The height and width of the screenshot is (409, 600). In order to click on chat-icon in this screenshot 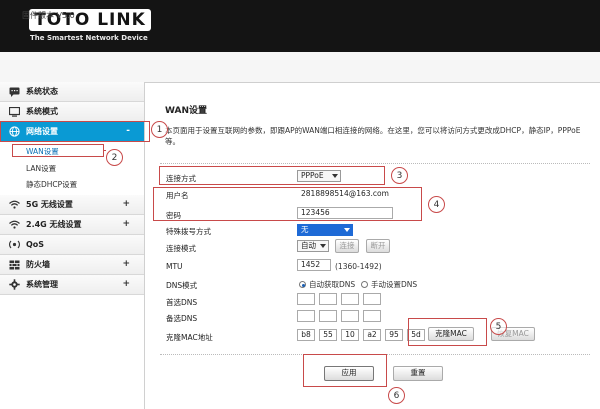, I will do `click(14, 92)`.